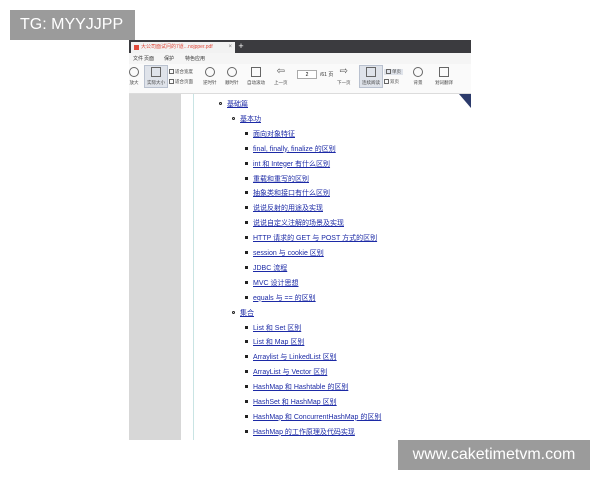 Image resolution: width=600 pixels, height=480 pixels. What do you see at coordinates (327, 75) in the screenshot?
I see `page-total: /61 页` at bounding box center [327, 75].